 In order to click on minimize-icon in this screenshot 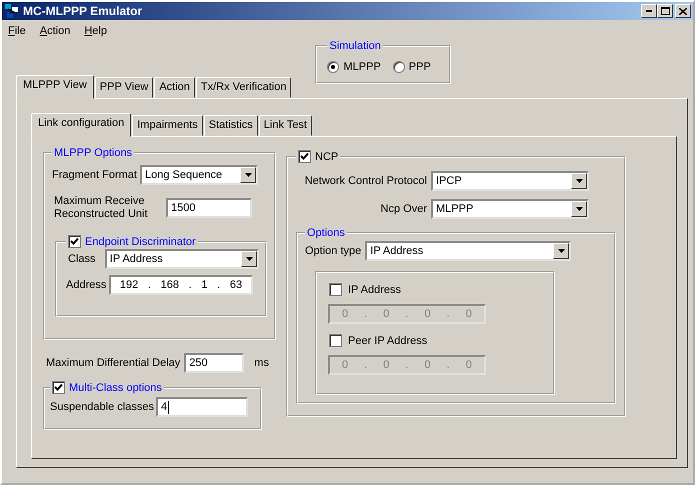, I will do `click(649, 11)`.